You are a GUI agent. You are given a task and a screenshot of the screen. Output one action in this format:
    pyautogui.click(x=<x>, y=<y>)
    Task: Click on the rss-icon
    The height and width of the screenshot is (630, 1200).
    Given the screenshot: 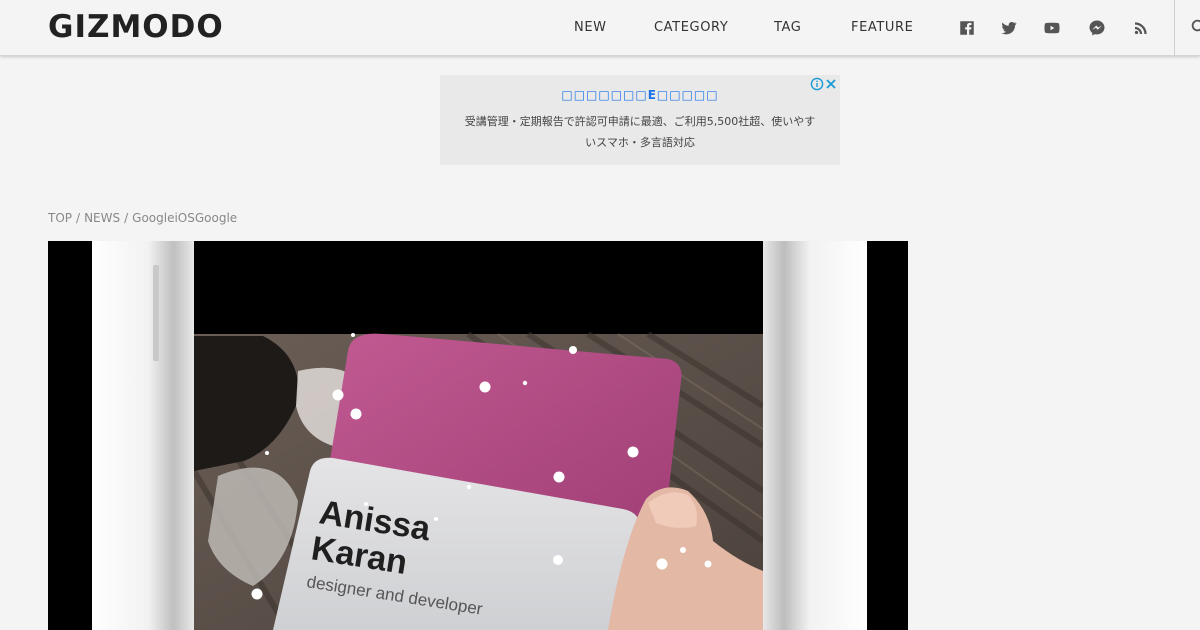 What is the action you would take?
    pyautogui.click(x=1141, y=28)
    